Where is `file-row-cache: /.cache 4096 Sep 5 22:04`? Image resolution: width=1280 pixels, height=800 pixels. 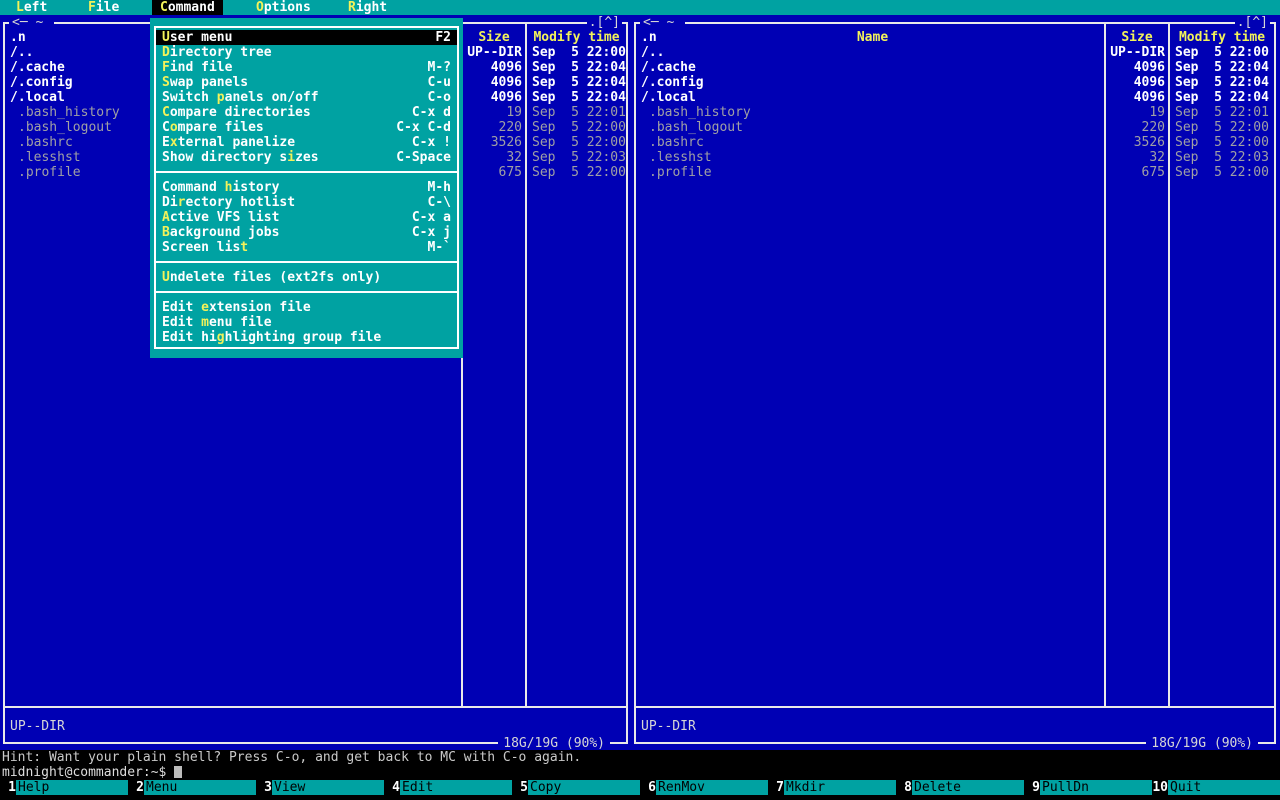 file-row-cache: /.cache 4096 Sep 5 22:04 is located at coordinates (955, 67).